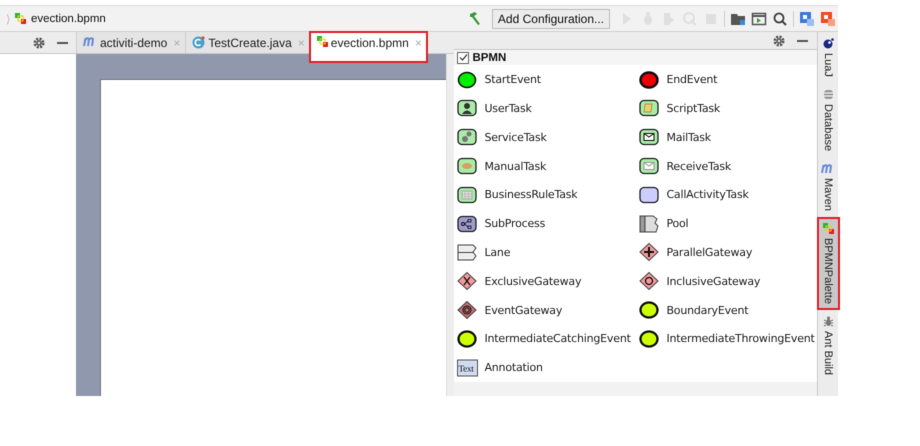 Image resolution: width=920 pixels, height=446 pixels. Describe the element at coordinates (828, 186) in the screenshot. I see `tool-window-tab: Maven` at that location.